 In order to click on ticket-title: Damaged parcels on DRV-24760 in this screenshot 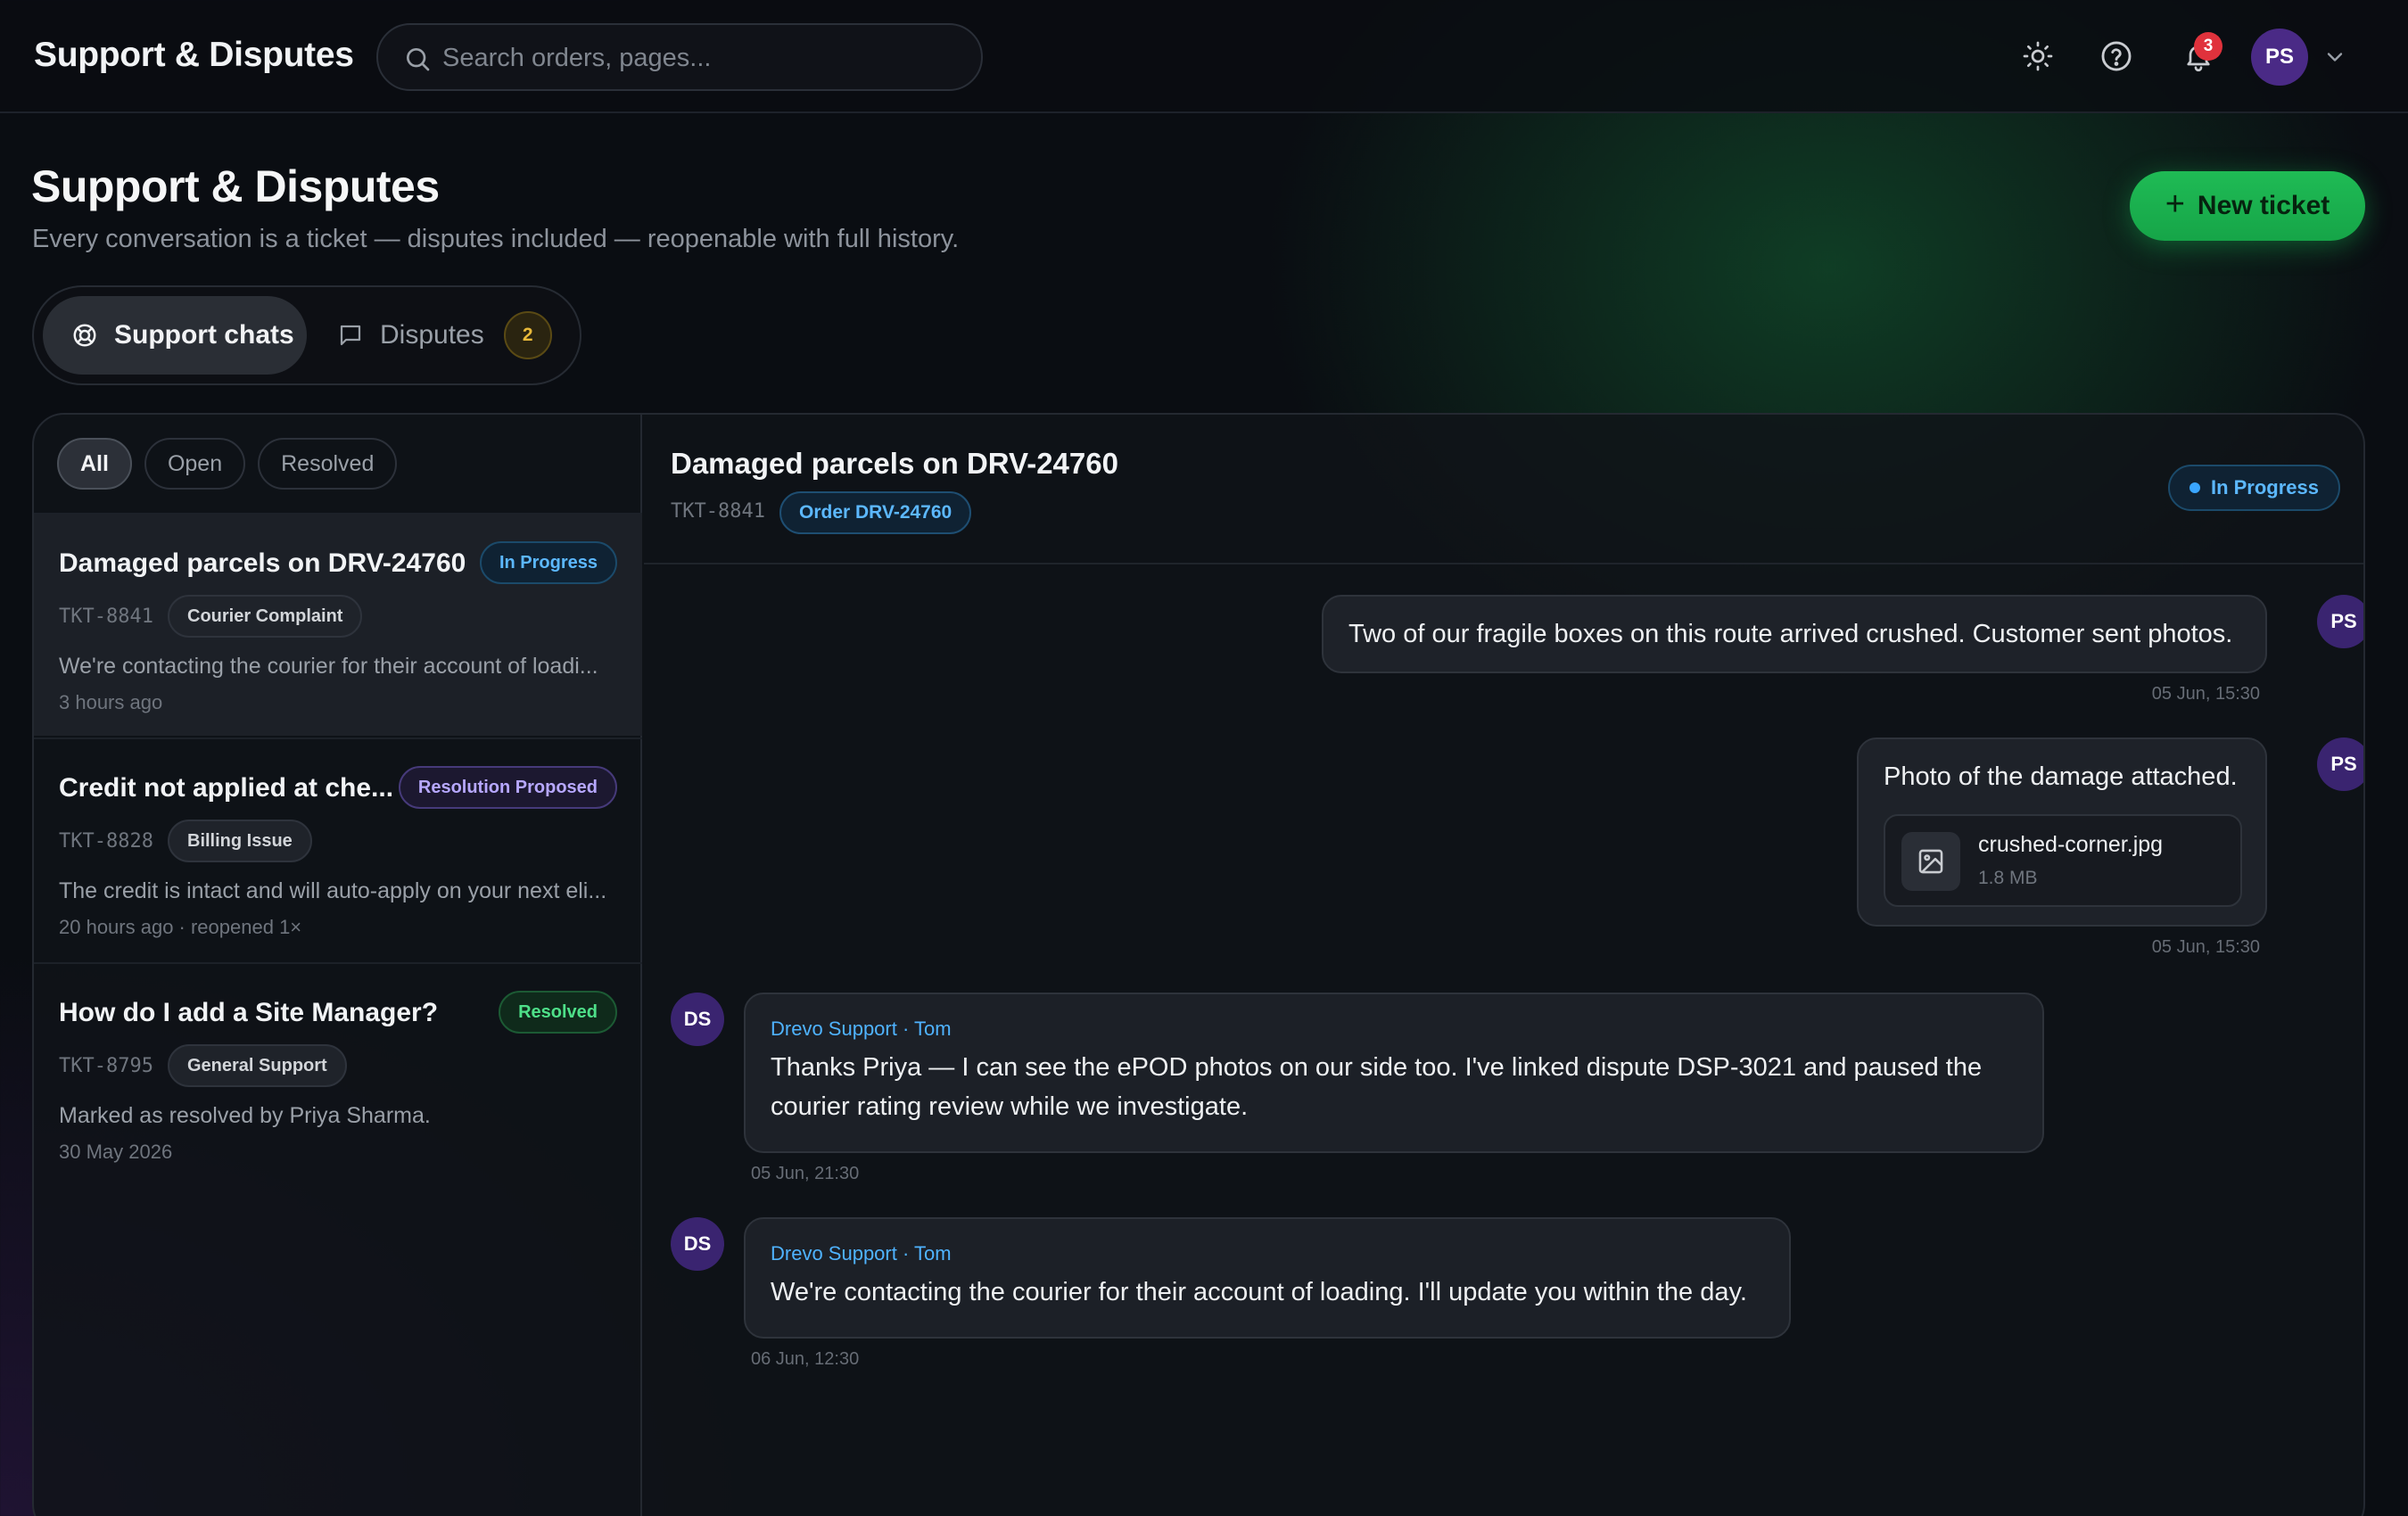, I will do `click(262, 563)`.